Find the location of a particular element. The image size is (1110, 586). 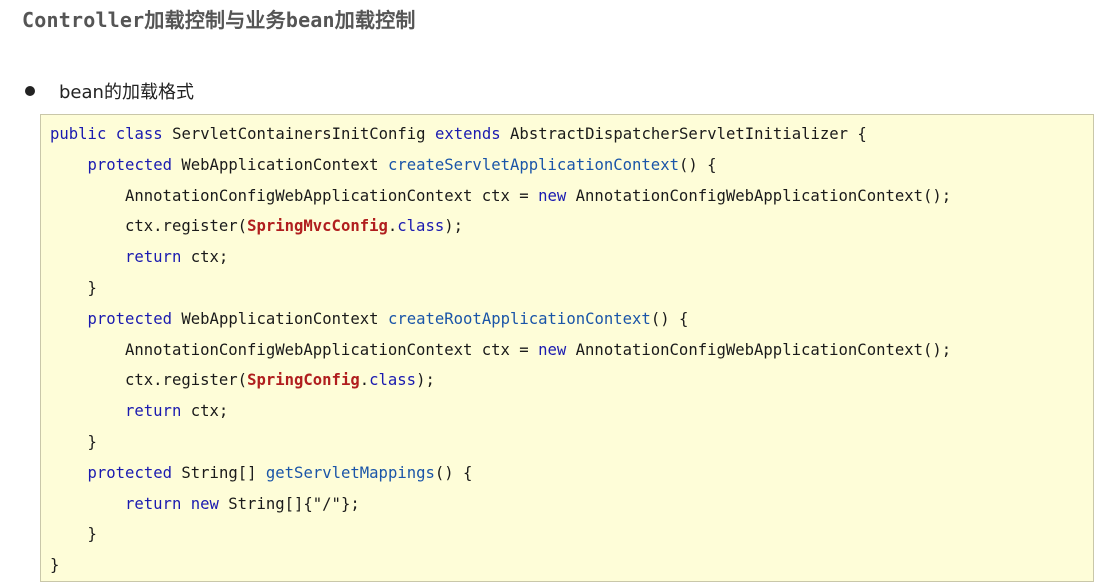

code-token: getServletMappings is located at coordinates (350, 472).